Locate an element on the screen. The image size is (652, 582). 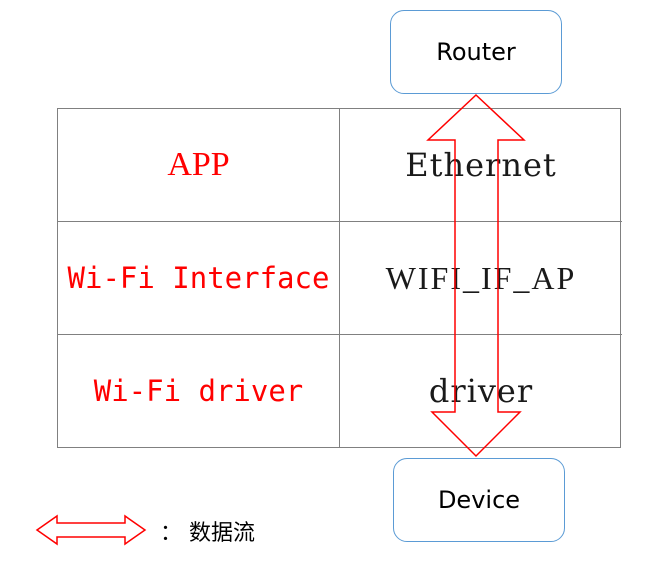
router-node: Router is located at coordinates (476, 52).